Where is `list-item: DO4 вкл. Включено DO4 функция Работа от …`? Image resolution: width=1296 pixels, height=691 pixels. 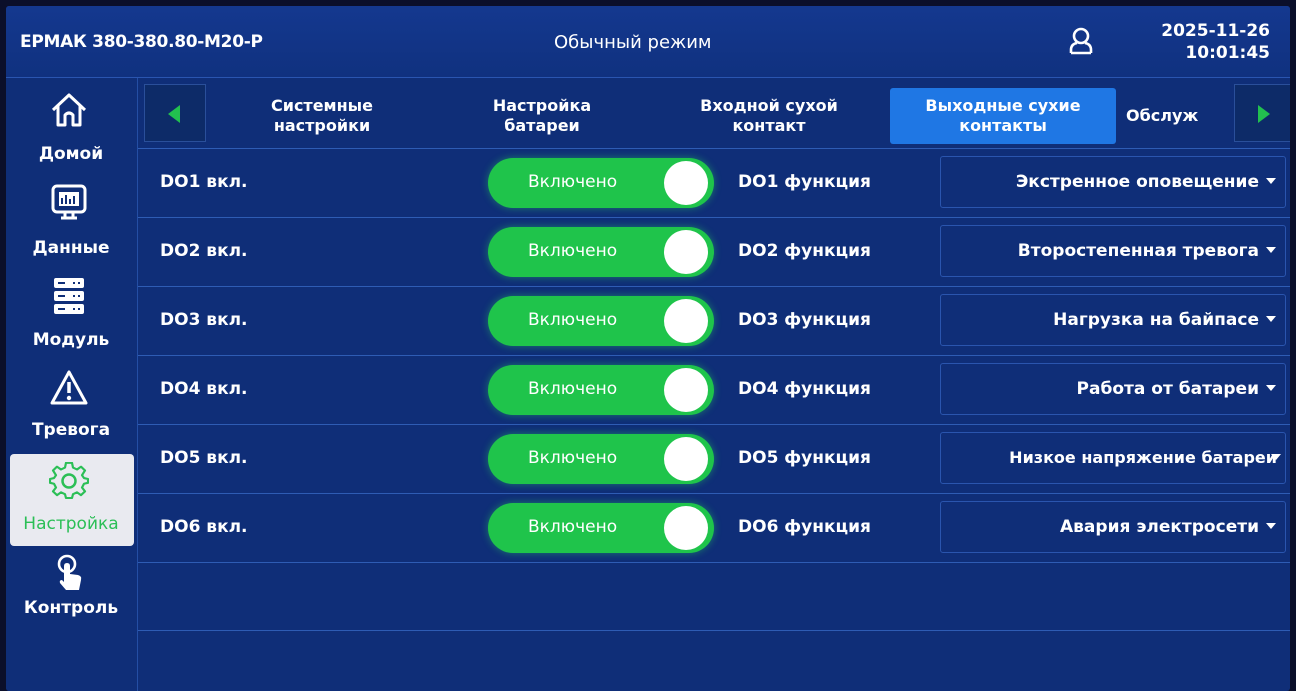
list-item: DO4 вкл. Включено DO4 функция Работа от … is located at coordinates (714, 389).